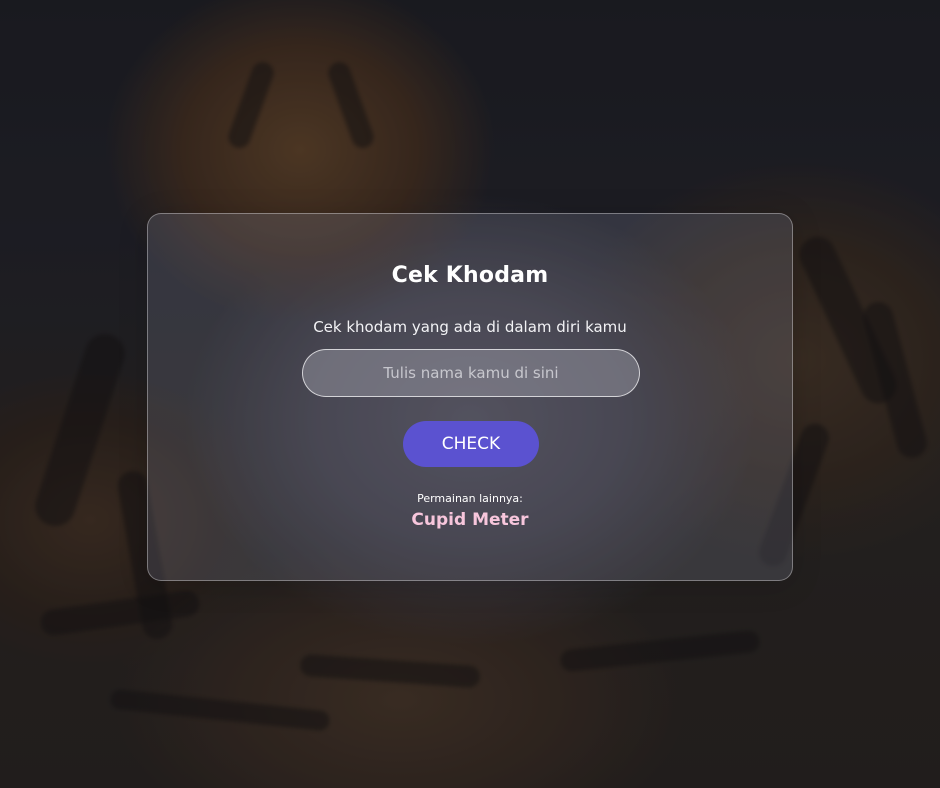 Image resolution: width=940 pixels, height=788 pixels. I want to click on cupid-meter-link-container: Cupid Meter, so click(470, 520).